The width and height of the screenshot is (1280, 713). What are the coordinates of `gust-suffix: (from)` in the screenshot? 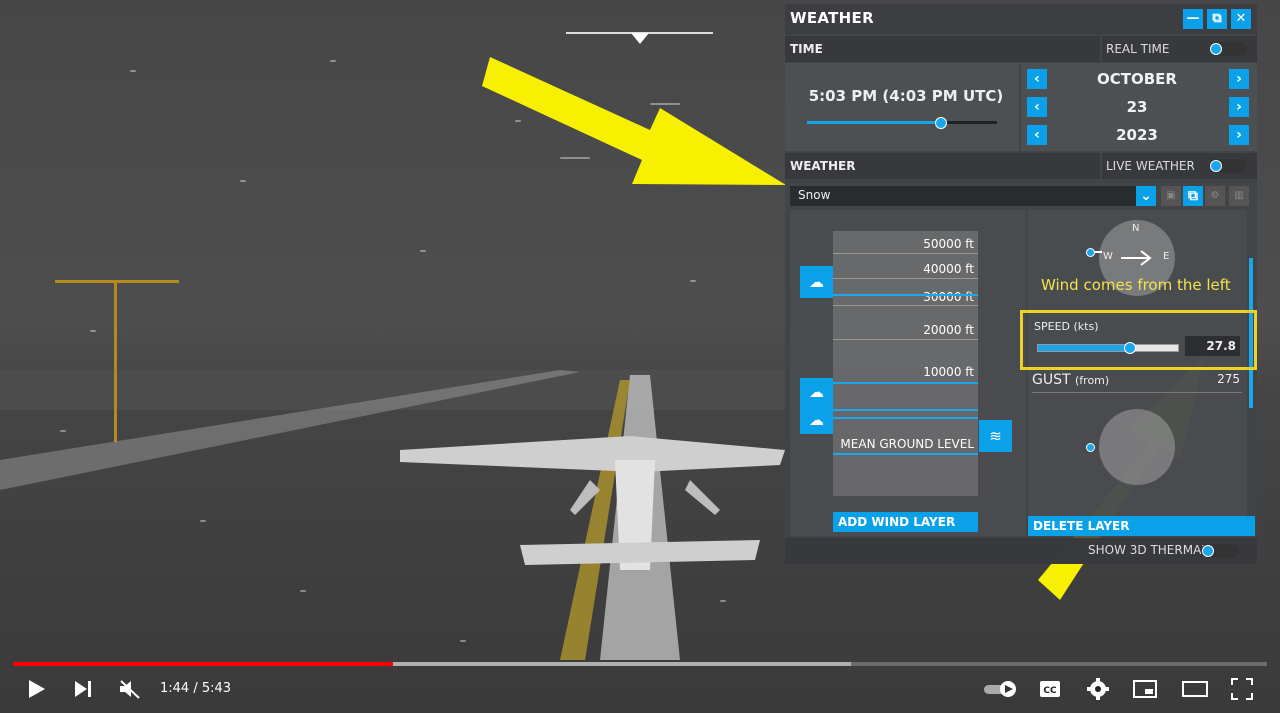 It's located at (1092, 380).